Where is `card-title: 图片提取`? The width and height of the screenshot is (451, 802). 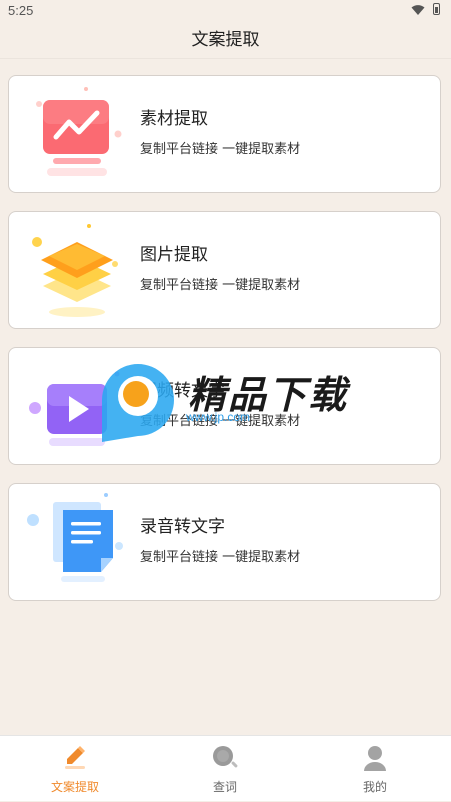 card-title: 图片提取 is located at coordinates (174, 255).